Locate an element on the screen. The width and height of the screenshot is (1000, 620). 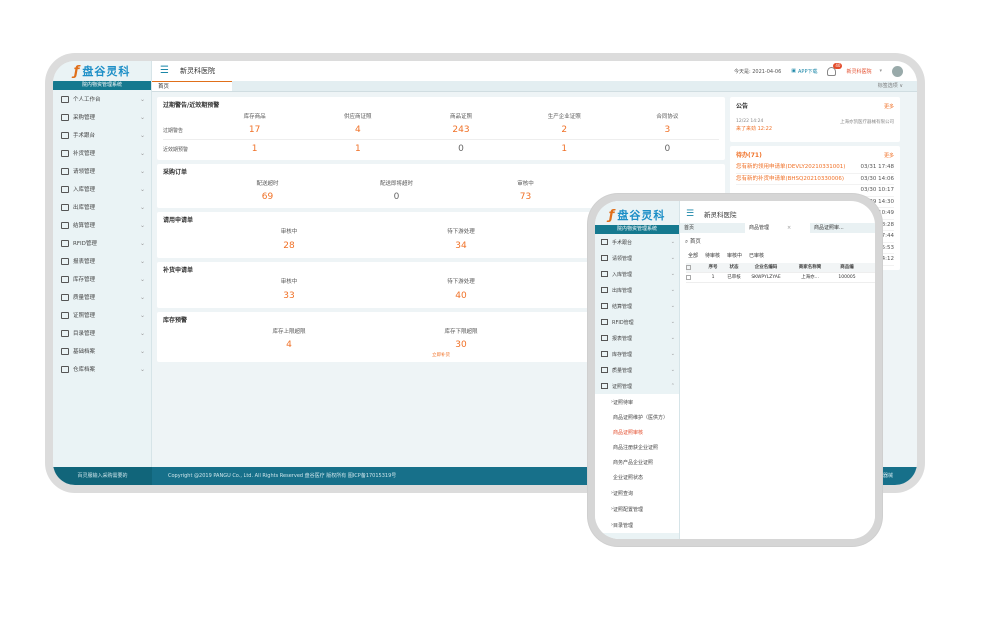
mobile-sub-item: 商品注册获企业证照 is located at coordinates (637, 447).